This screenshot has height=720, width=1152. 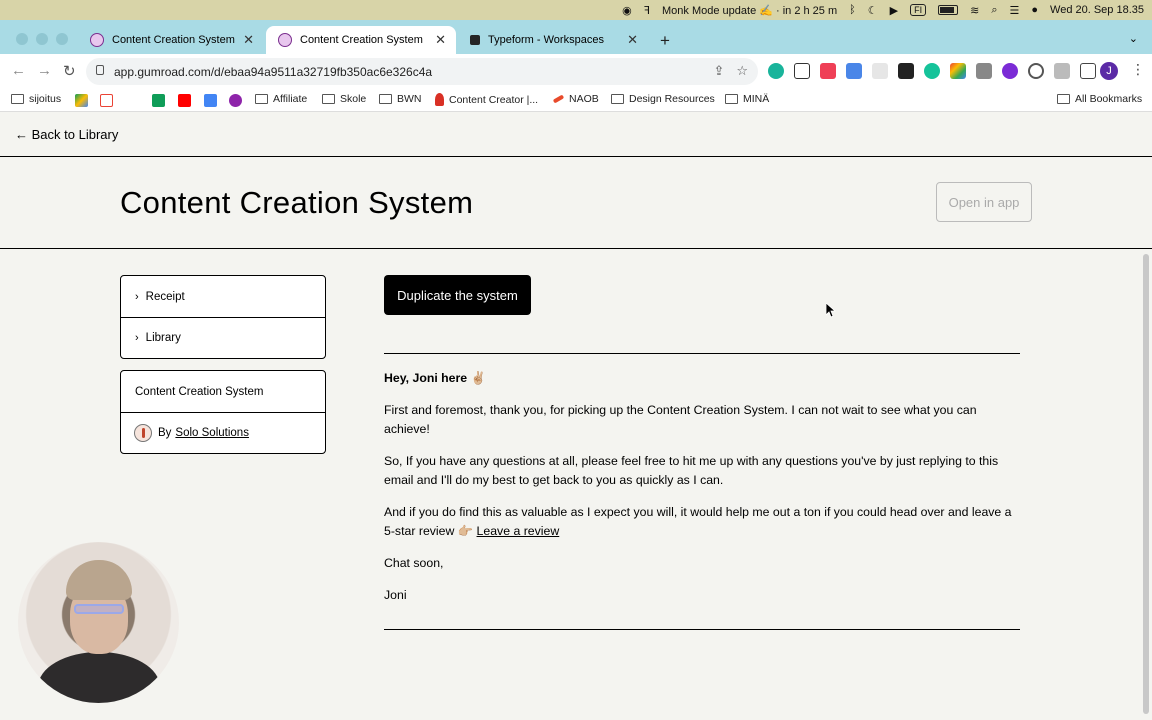 What do you see at coordinates (81, 100) in the screenshot?
I see `google-drive-icon` at bounding box center [81, 100].